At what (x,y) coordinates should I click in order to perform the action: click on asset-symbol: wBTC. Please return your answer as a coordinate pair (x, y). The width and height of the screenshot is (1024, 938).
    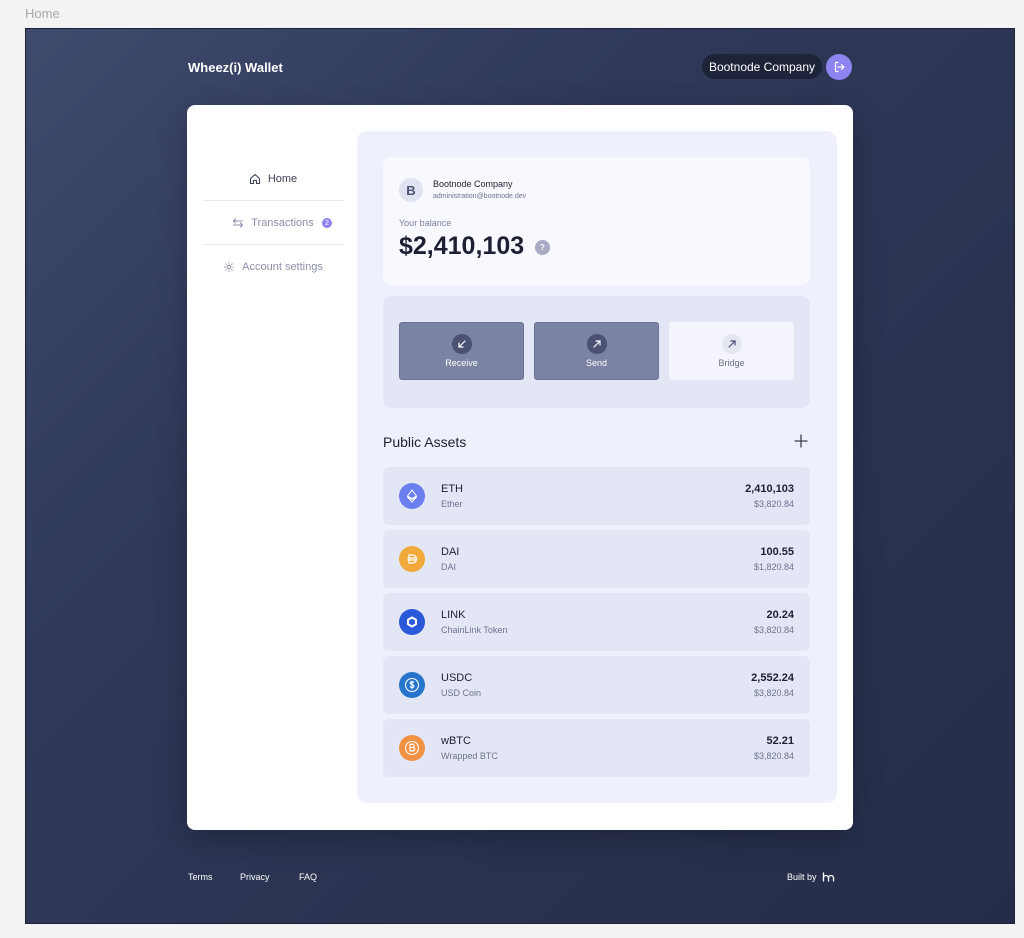
    Looking at the image, I should click on (456, 741).